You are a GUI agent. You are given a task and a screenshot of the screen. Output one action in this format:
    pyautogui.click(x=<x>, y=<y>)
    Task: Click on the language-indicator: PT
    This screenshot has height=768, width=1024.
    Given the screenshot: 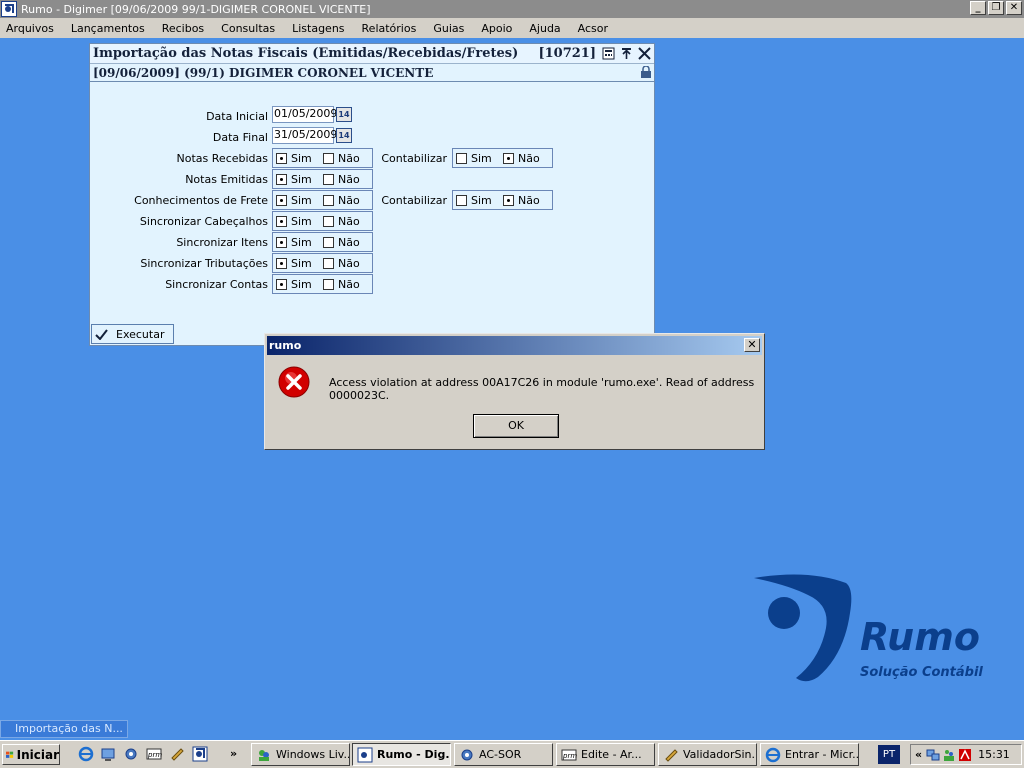 What is the action you would take?
    pyautogui.click(x=889, y=754)
    